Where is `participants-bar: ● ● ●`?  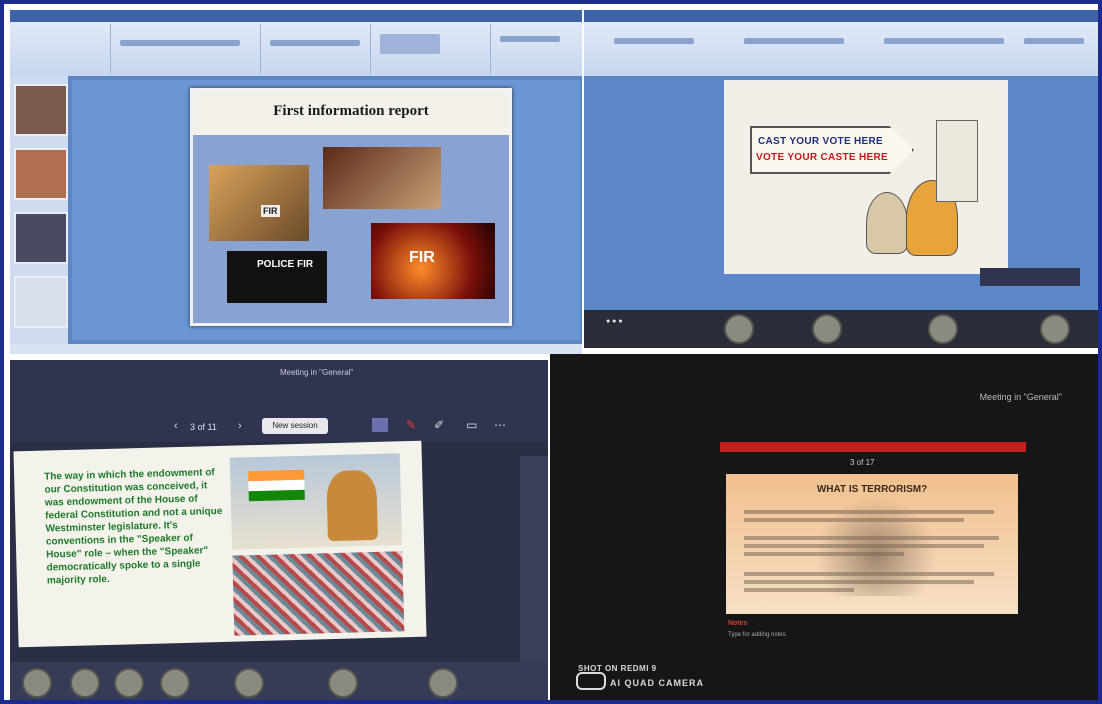
participants-bar: ● ● ● is located at coordinates (841, 329).